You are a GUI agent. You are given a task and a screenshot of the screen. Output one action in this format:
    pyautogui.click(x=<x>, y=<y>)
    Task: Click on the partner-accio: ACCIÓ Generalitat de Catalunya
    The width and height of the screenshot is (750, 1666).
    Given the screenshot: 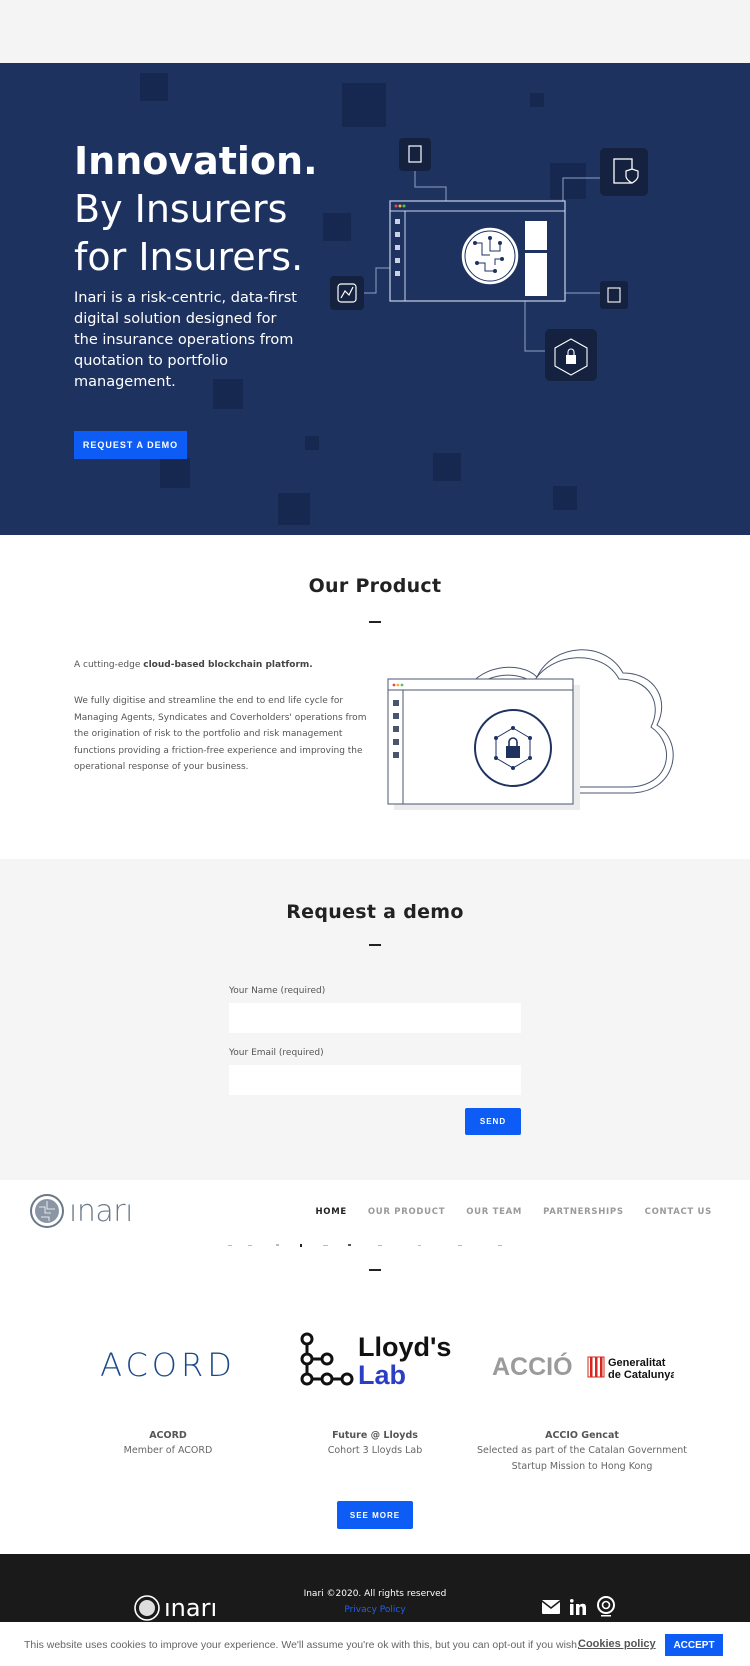 What is the action you would take?
    pyautogui.click(x=584, y=1368)
    